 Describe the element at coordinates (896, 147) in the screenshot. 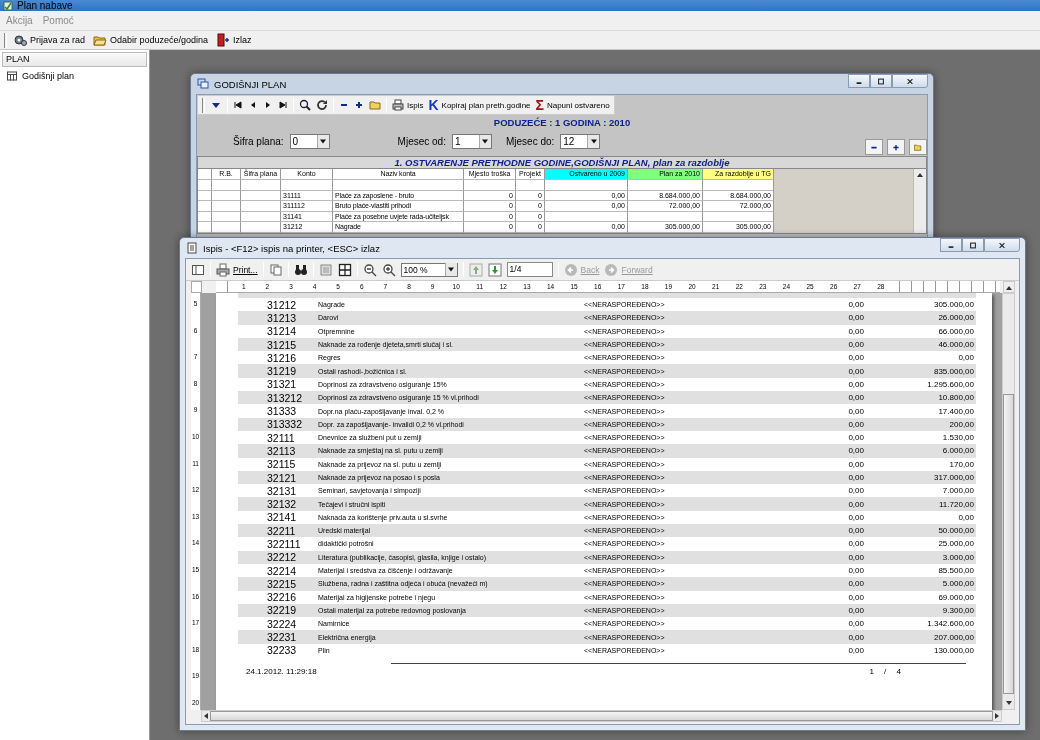

I see `add-button` at that location.